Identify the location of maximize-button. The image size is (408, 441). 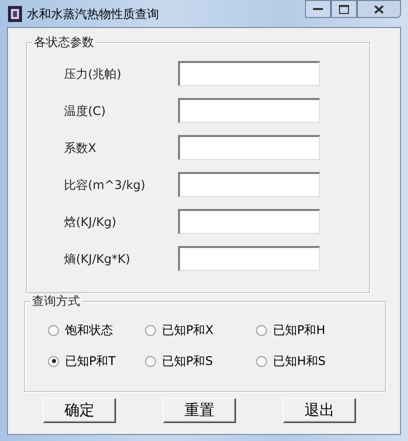
(344, 9).